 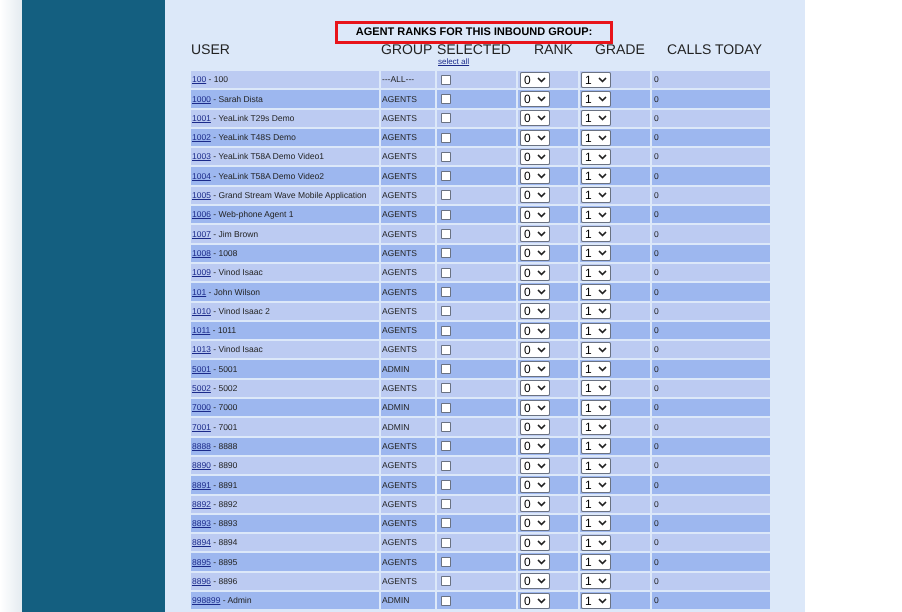 What do you see at coordinates (201, 427) in the screenshot?
I see `user-link: 7001` at bounding box center [201, 427].